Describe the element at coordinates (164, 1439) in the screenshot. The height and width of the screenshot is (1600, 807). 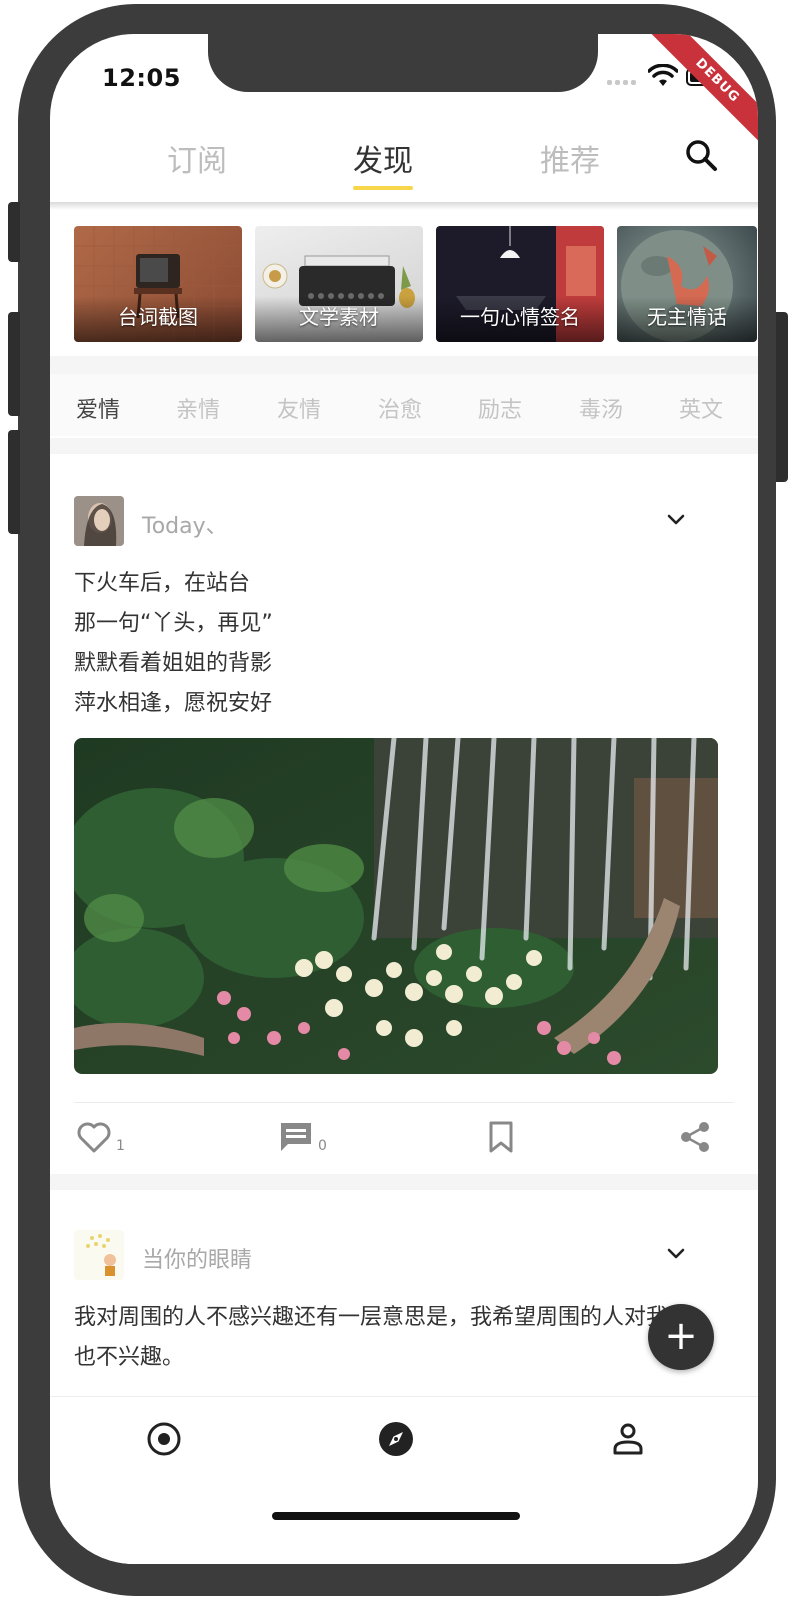
I see `radio-circle-icon` at that location.